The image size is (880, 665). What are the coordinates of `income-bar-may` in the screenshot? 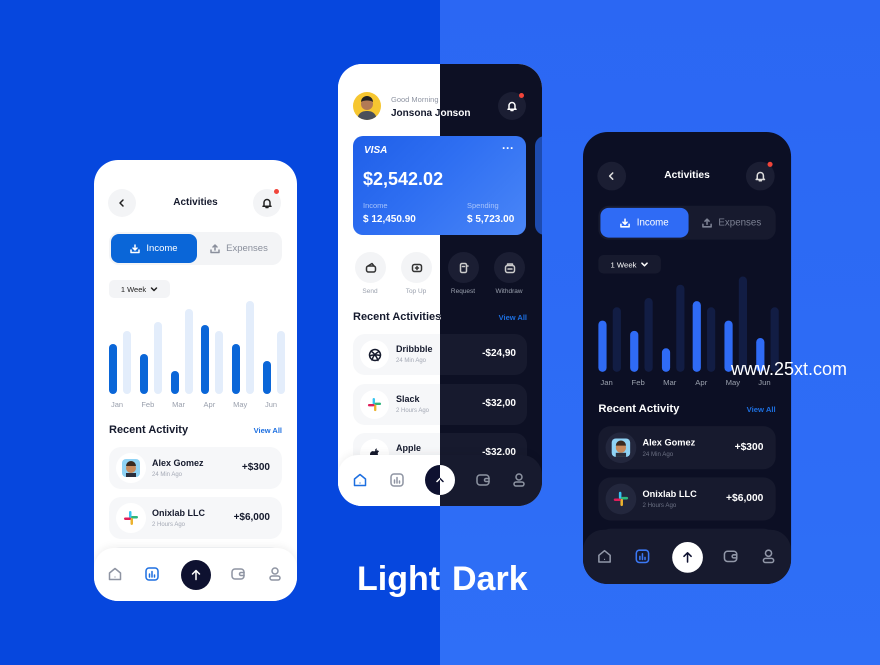 It's located at (236, 369).